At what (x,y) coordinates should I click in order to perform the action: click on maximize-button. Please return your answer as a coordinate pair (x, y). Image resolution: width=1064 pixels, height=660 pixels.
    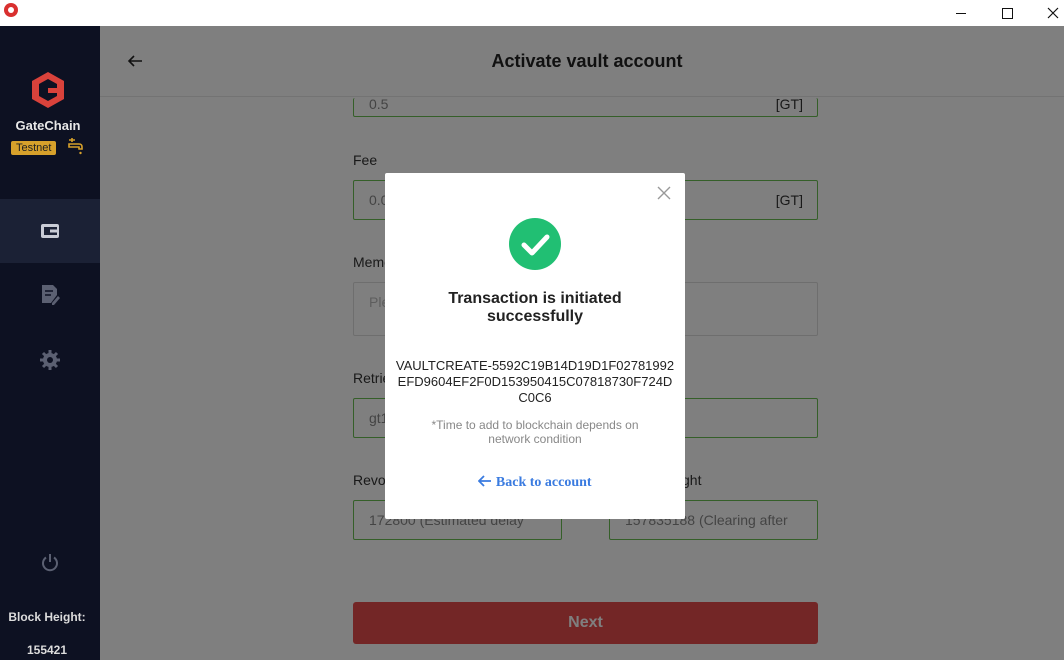
    Looking at the image, I should click on (1007, 13).